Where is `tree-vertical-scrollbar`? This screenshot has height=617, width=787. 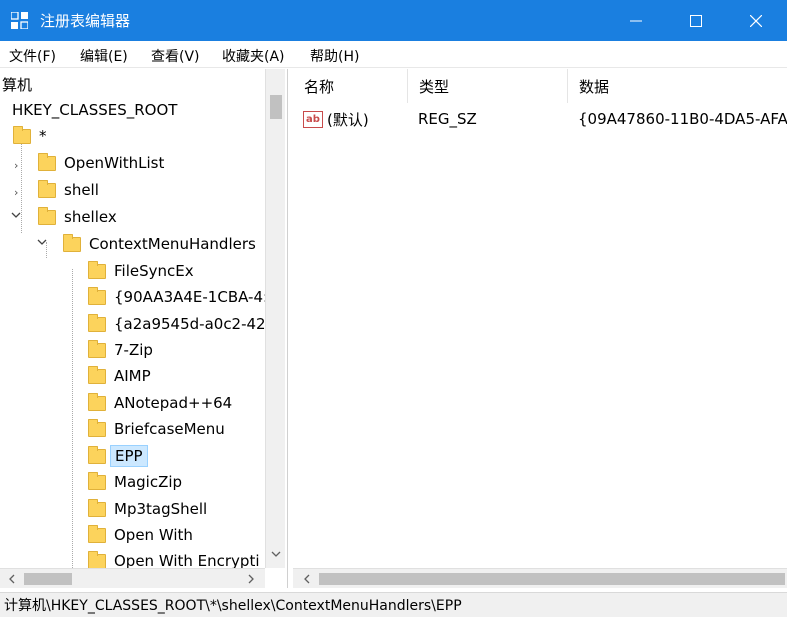
tree-vertical-scrollbar is located at coordinates (275, 318).